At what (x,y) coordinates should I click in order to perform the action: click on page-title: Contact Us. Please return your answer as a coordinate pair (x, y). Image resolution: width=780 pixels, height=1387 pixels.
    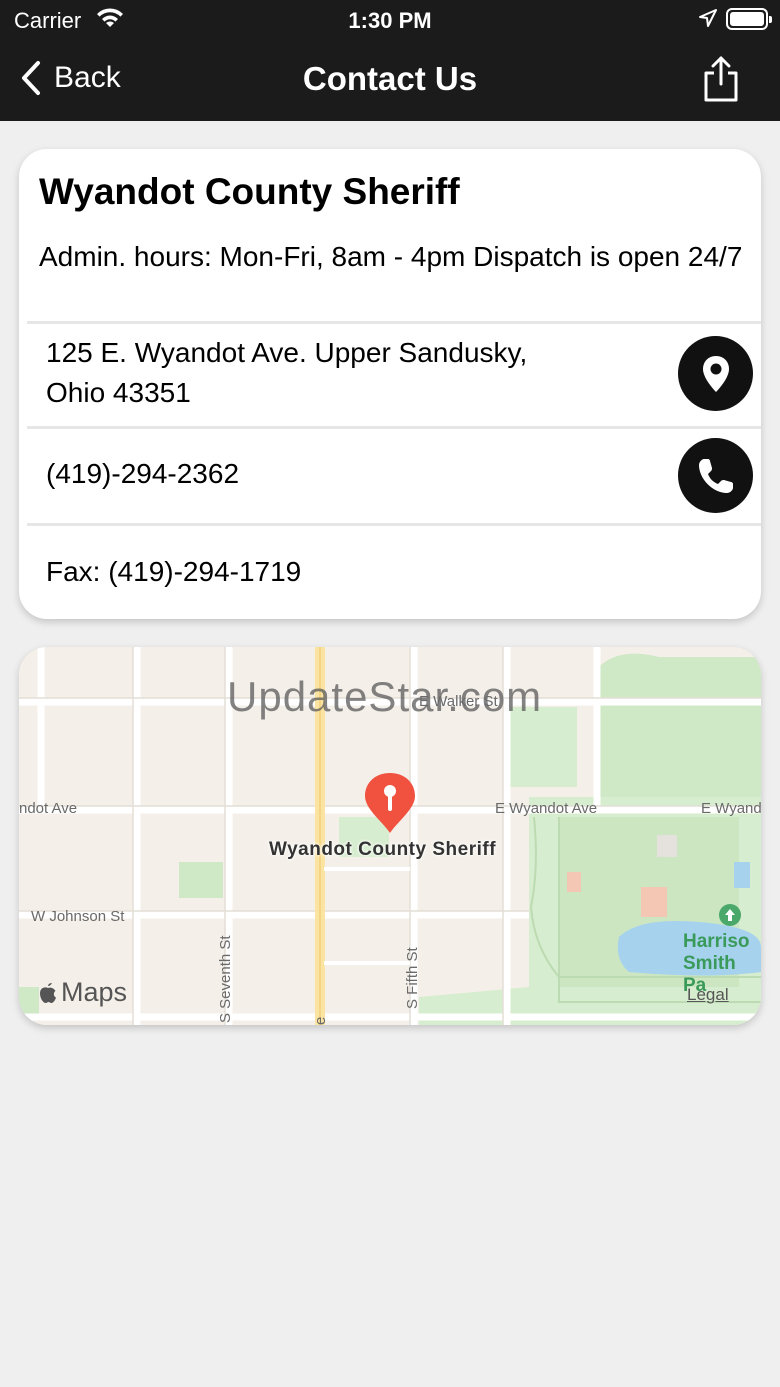
    Looking at the image, I should click on (390, 78).